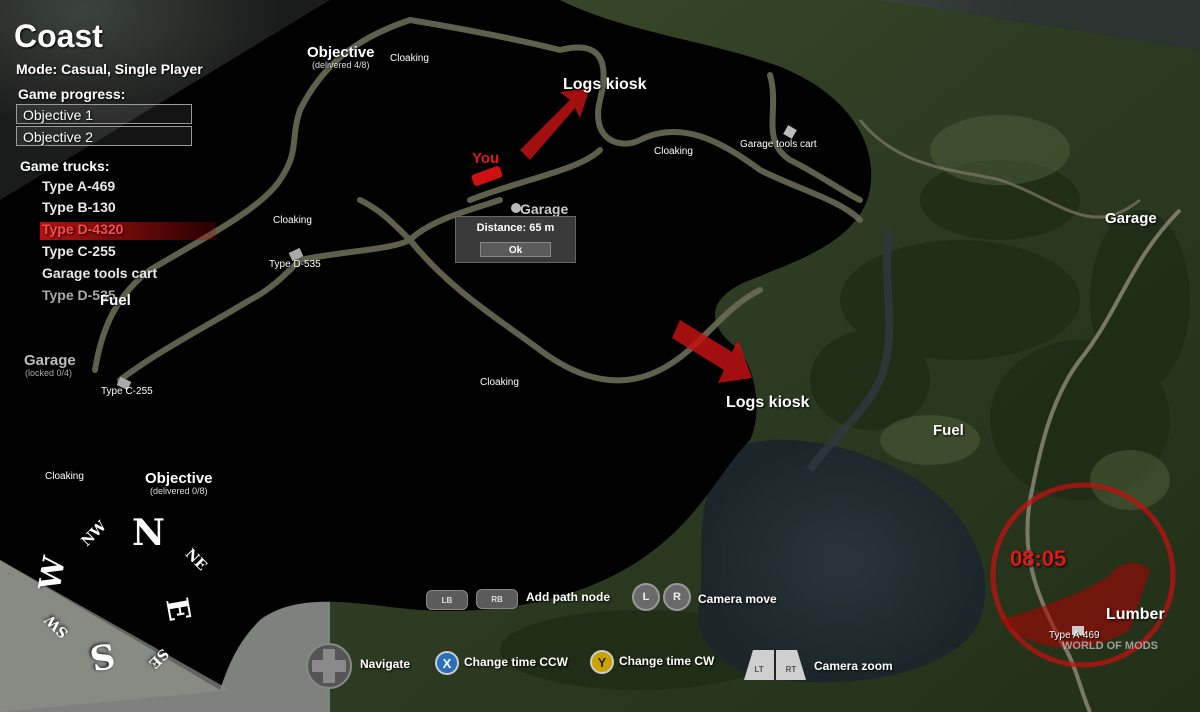 The height and width of the screenshot is (712, 1200). What do you see at coordinates (447, 663) in the screenshot?
I see `x-button-icon: X` at bounding box center [447, 663].